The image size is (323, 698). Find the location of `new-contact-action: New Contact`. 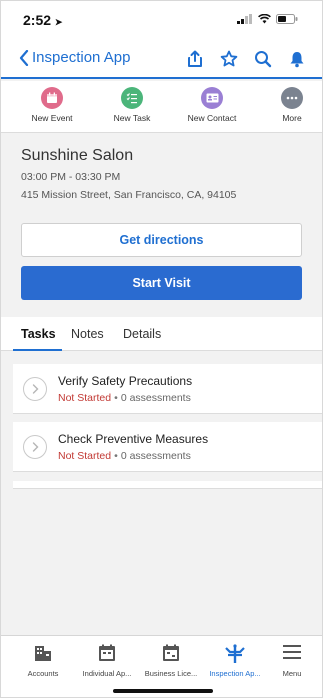

new-contact-action: New Contact is located at coordinates (212, 105).